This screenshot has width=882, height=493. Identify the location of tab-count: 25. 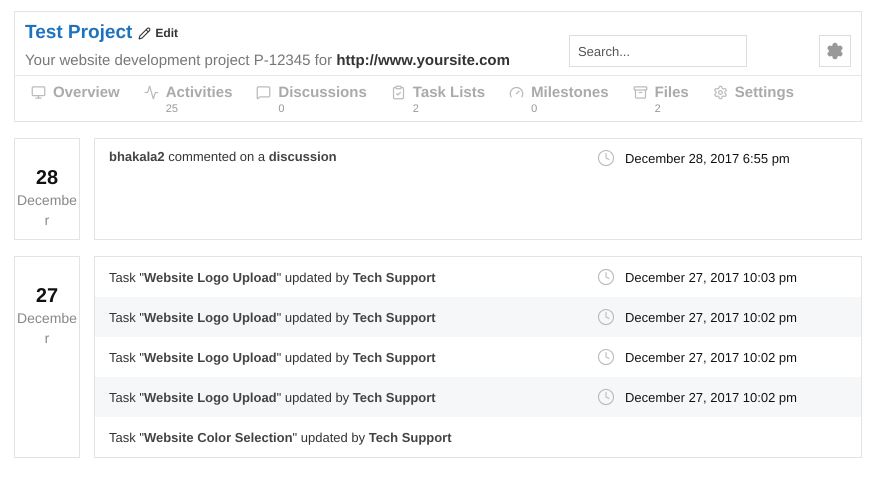
(172, 109).